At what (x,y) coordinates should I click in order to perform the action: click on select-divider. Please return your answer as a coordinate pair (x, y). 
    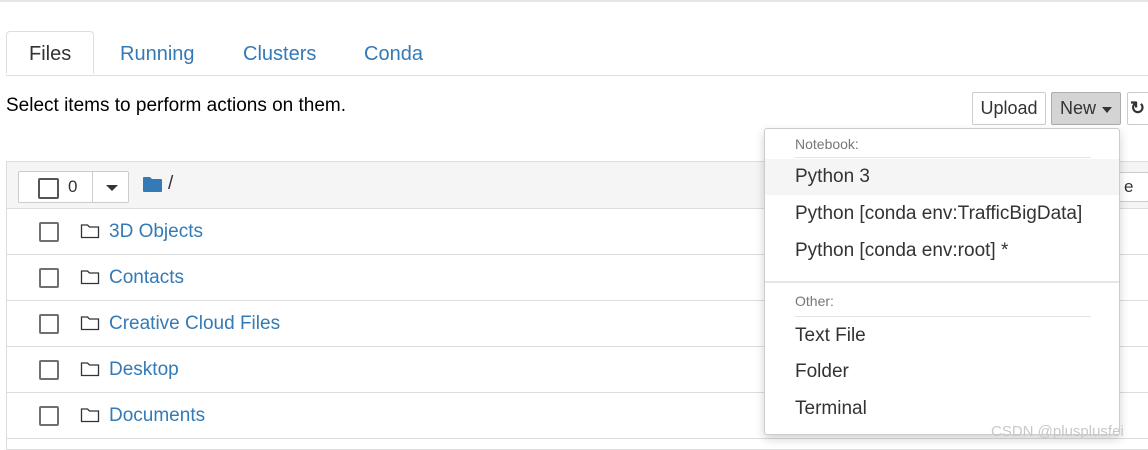
    Looking at the image, I should click on (92, 187).